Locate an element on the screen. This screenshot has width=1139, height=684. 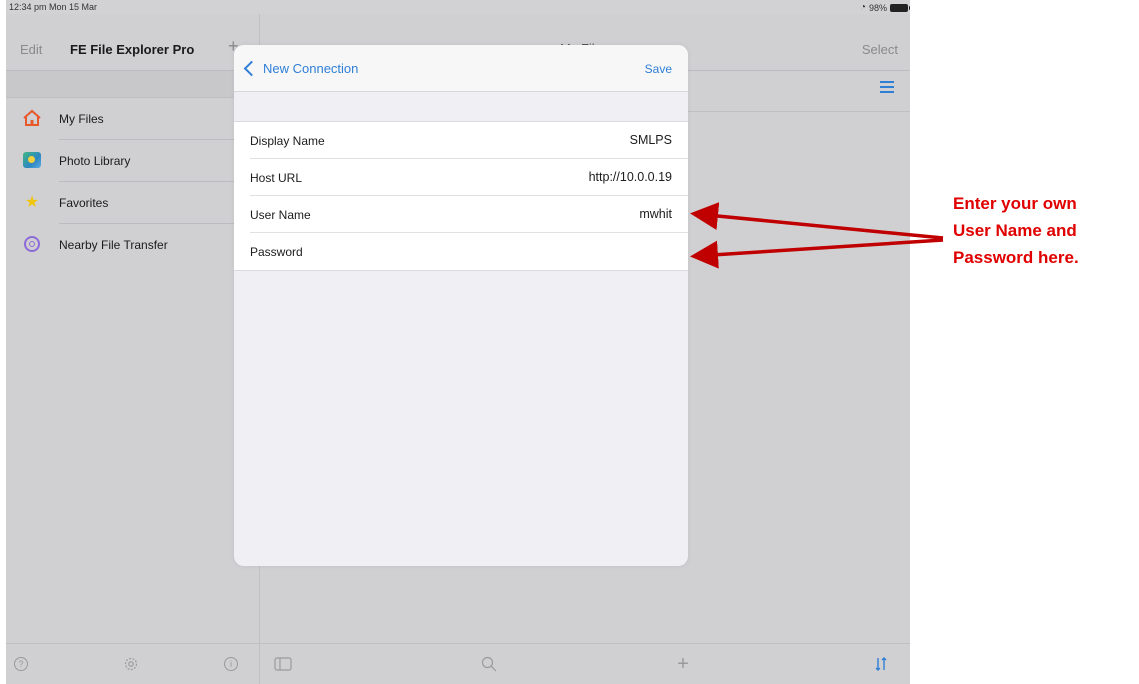
status-battery-group: ◔ 98% is located at coordinates (884, 7).